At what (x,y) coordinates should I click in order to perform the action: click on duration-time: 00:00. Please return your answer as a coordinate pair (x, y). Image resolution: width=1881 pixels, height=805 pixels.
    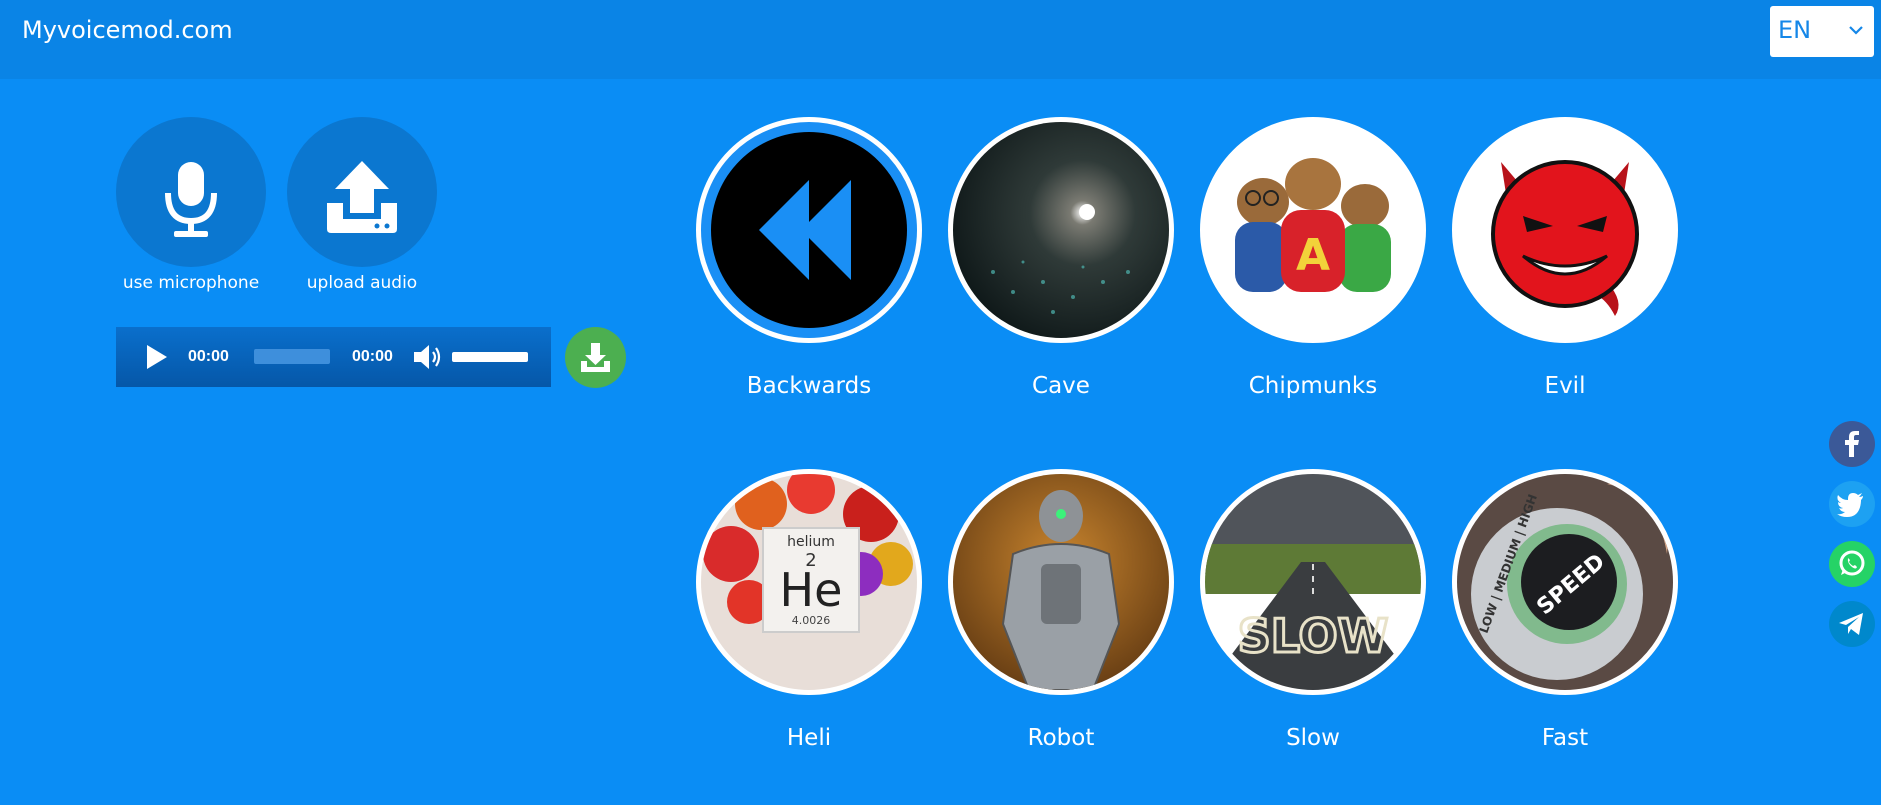
    Looking at the image, I should click on (372, 356).